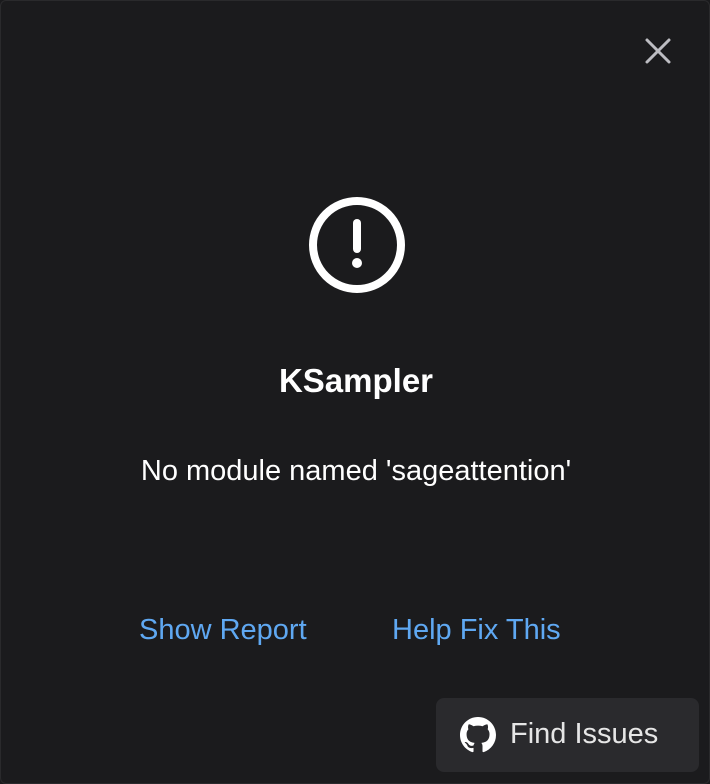  Describe the element at coordinates (223, 630) in the screenshot. I see `show-report-link: Show Report` at that location.